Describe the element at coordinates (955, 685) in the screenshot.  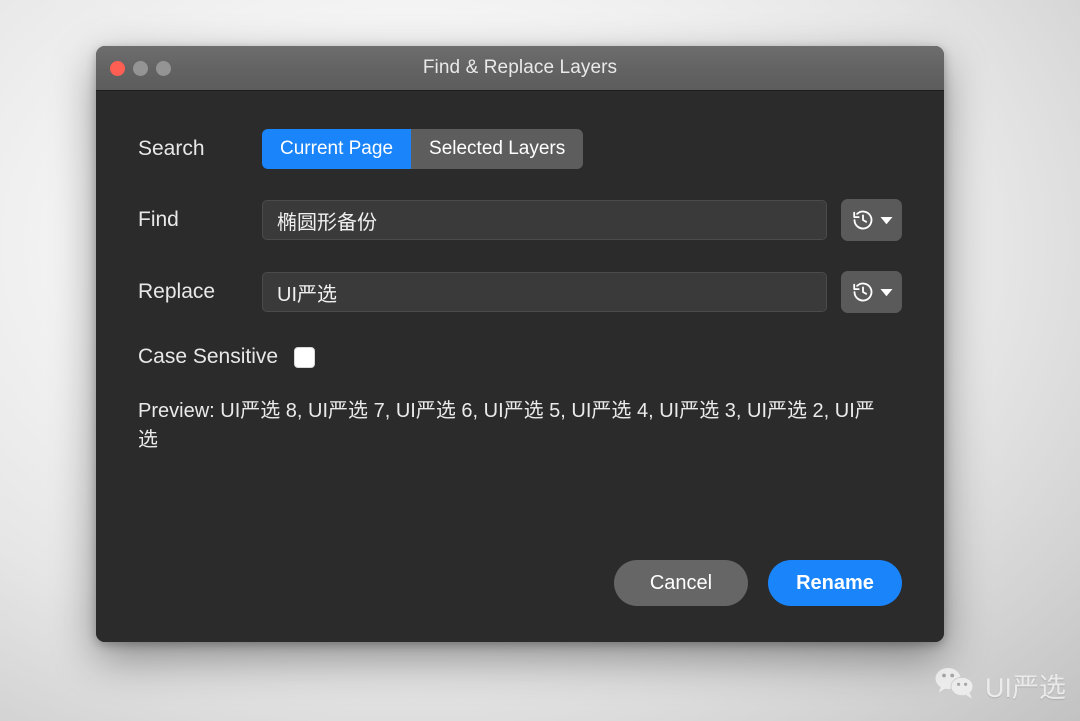
I see `wechat-icon` at that location.